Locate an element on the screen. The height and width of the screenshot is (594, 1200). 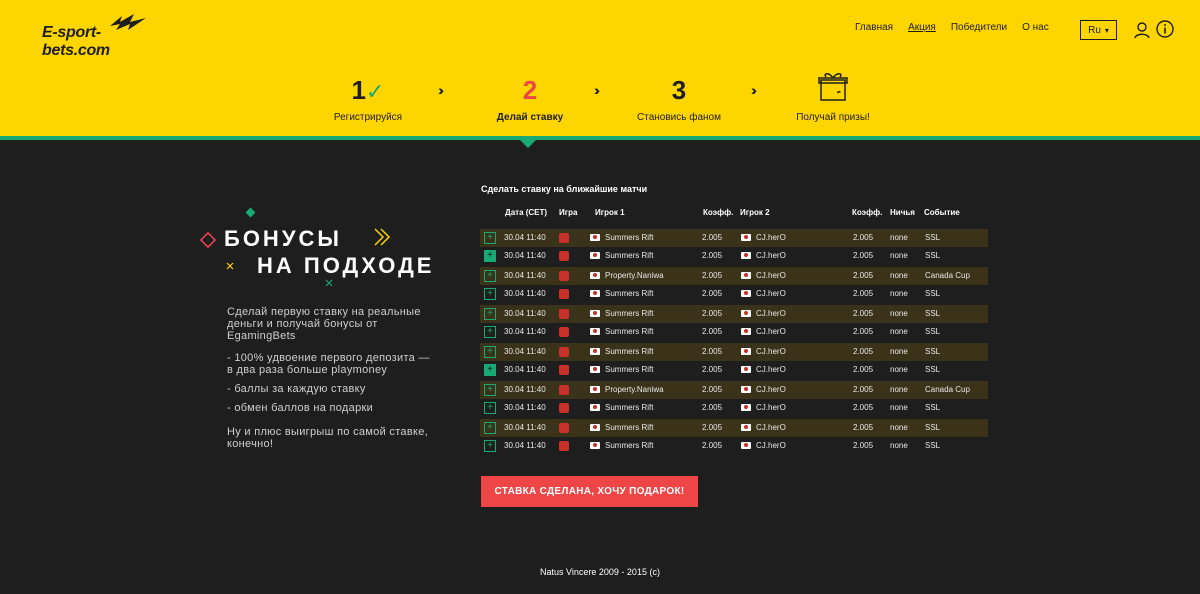
bet-done-button: СТАВКА СДЕЛАНА, ХОЧУ ПОДАРОК! is located at coordinates (589, 491).